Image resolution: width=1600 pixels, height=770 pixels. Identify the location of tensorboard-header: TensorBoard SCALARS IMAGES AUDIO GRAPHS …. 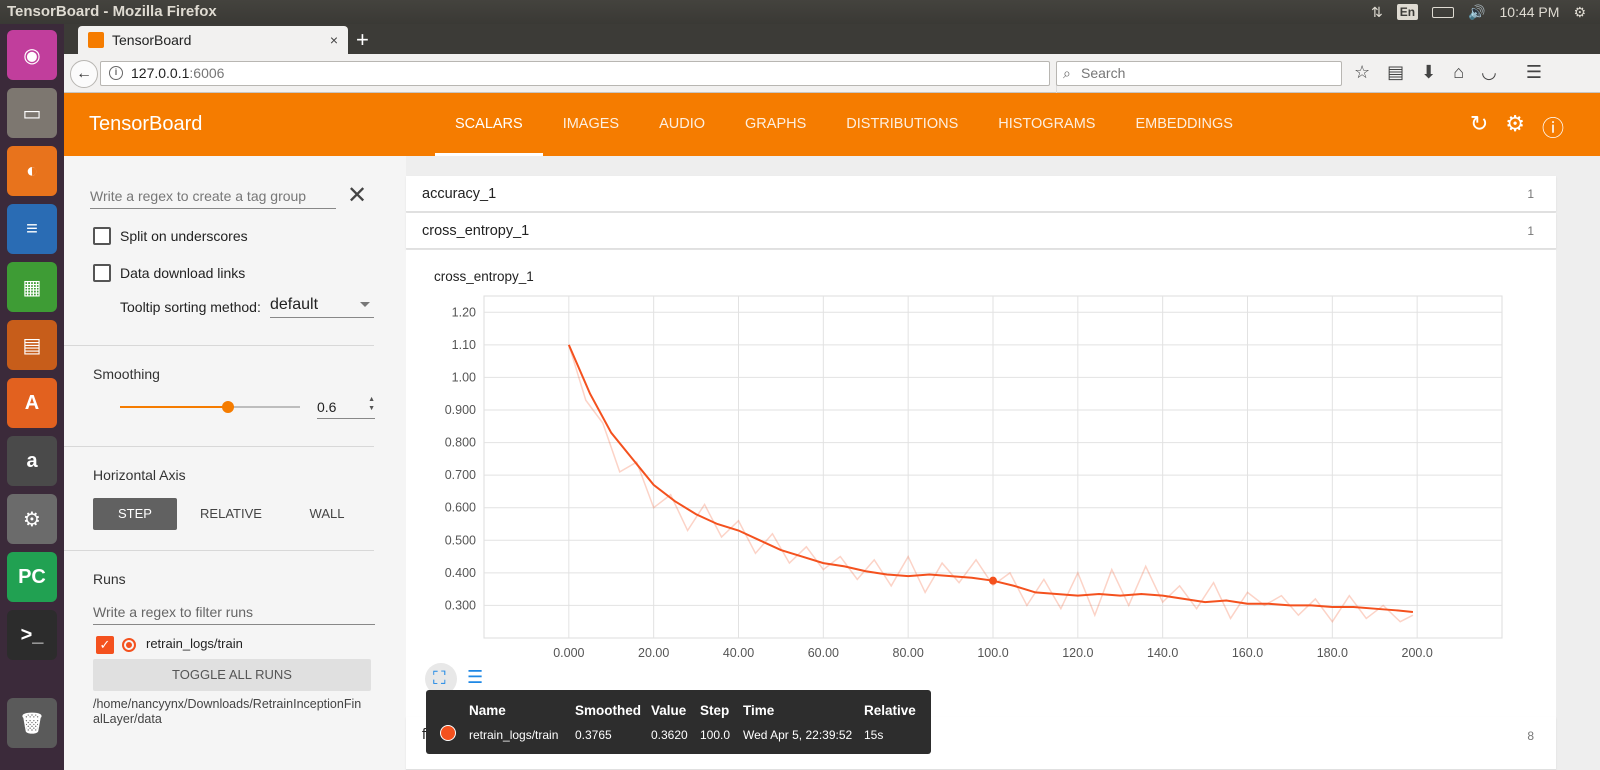
(832, 124).